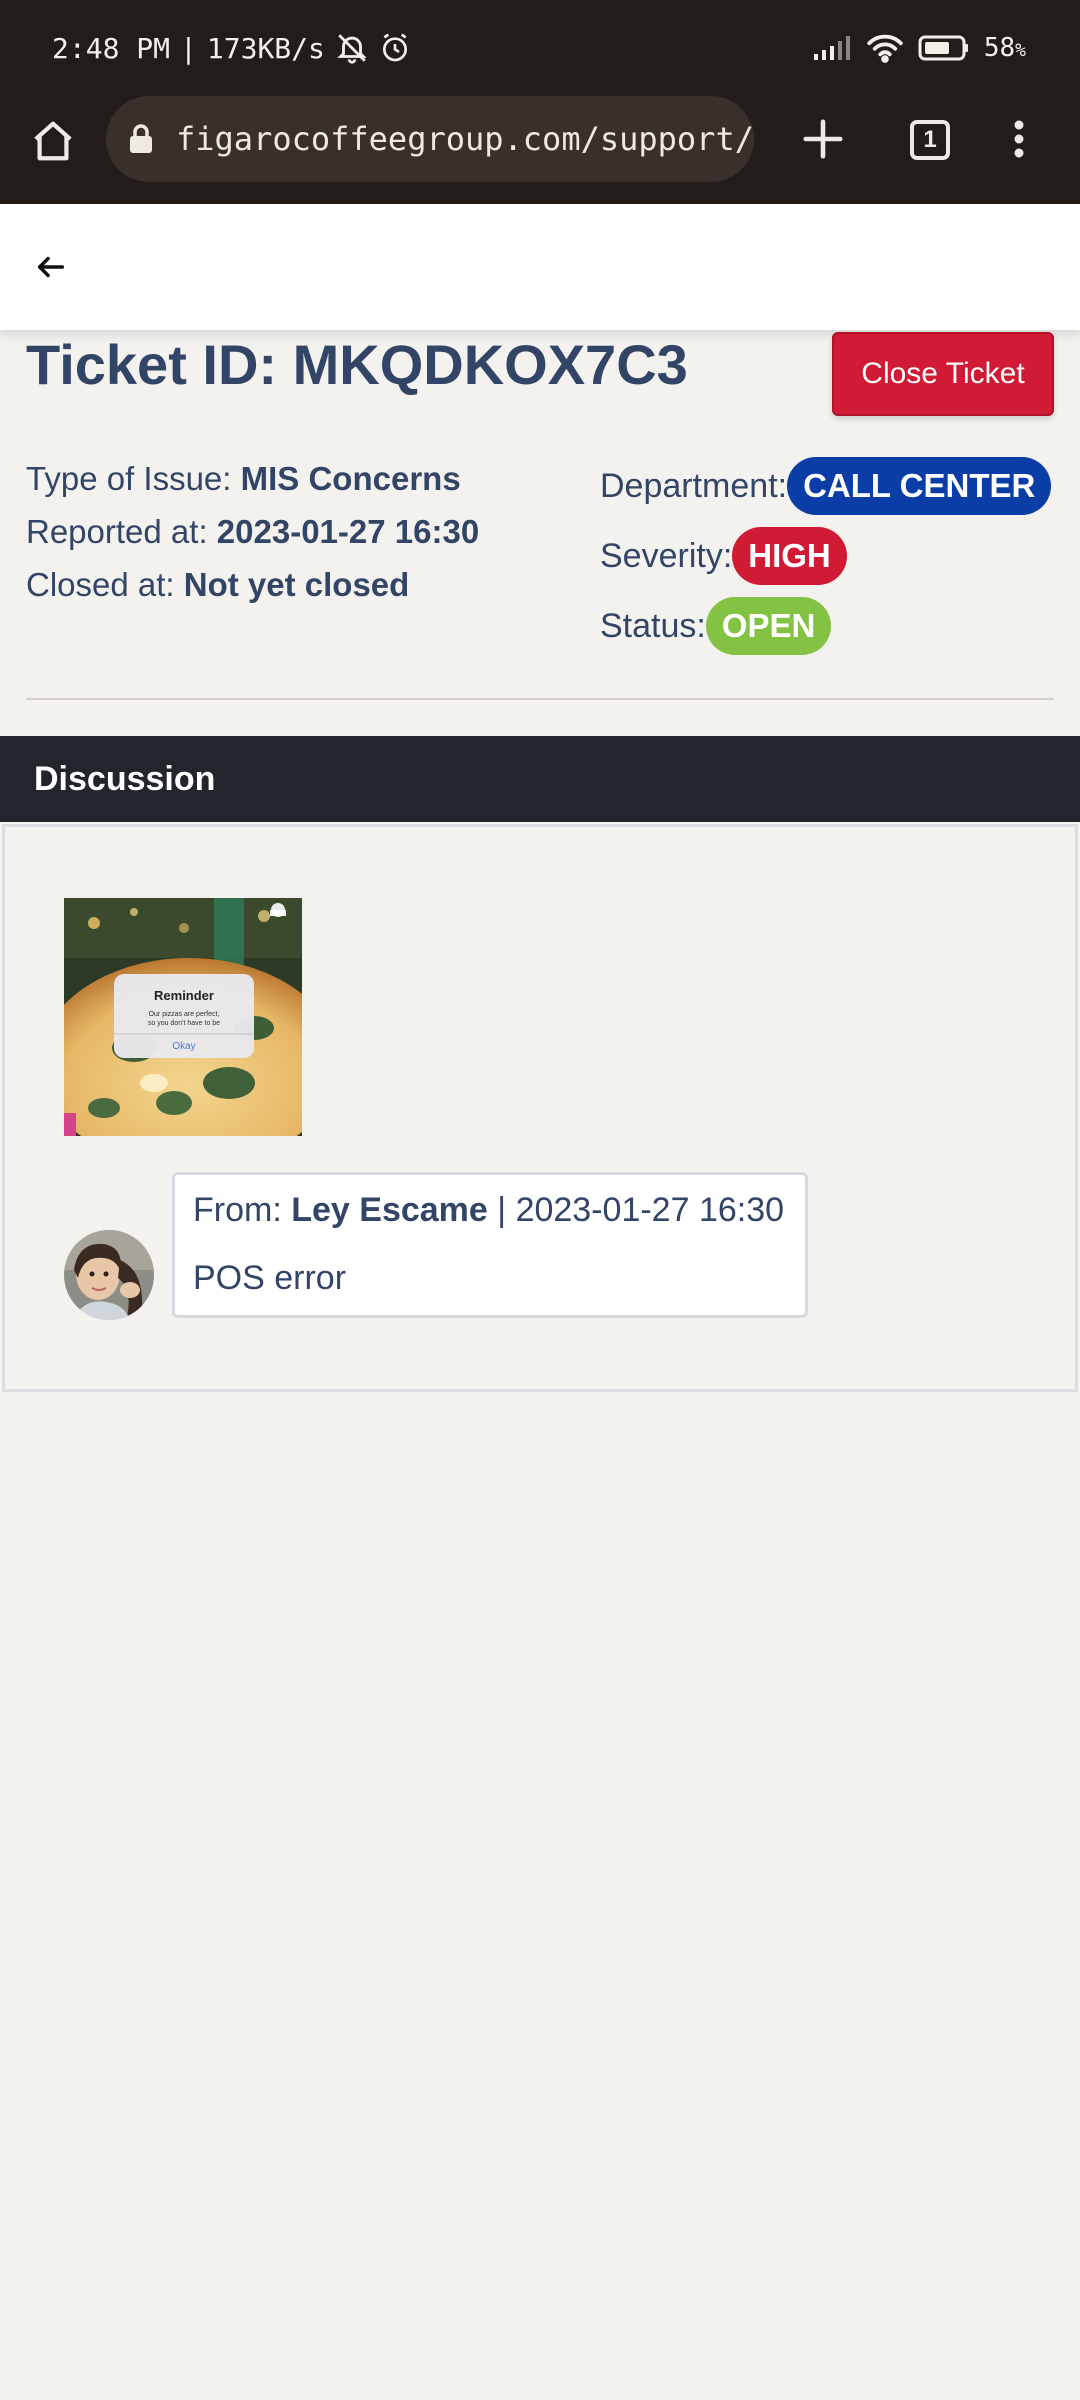  Describe the element at coordinates (141, 139) in the screenshot. I see `lock-icon` at that location.